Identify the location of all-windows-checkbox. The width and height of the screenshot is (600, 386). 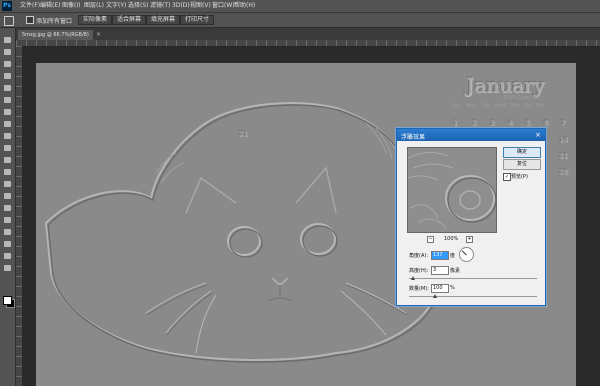
(30, 20).